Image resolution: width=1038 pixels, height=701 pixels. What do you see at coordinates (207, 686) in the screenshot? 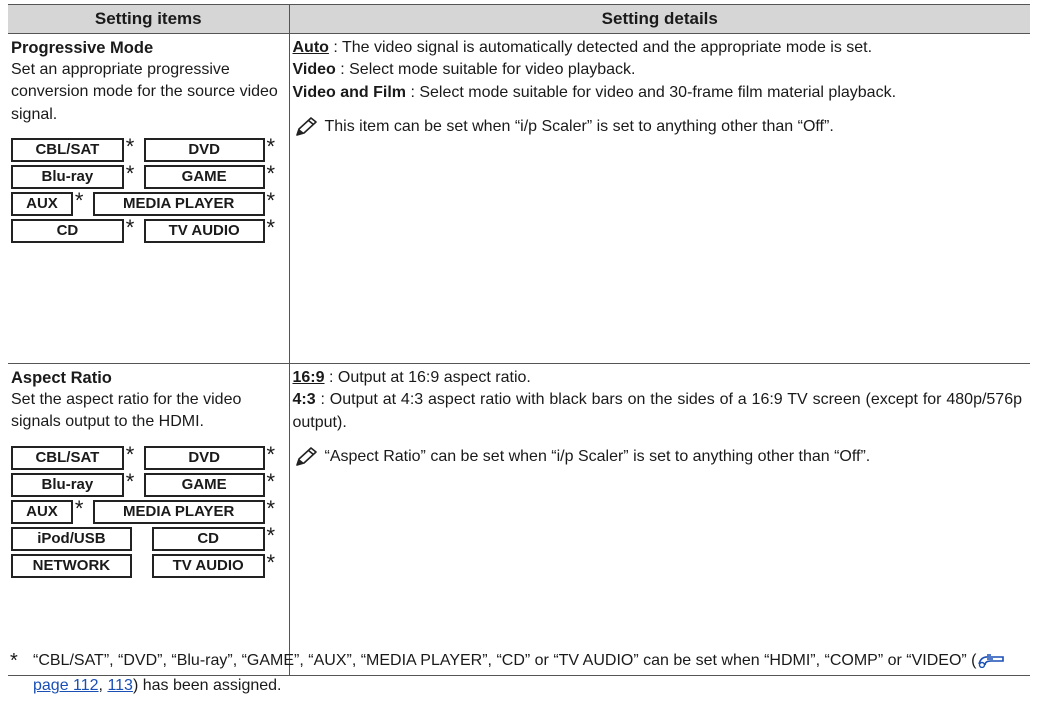
I see `footnote-text-after: ) has been assigned.` at bounding box center [207, 686].